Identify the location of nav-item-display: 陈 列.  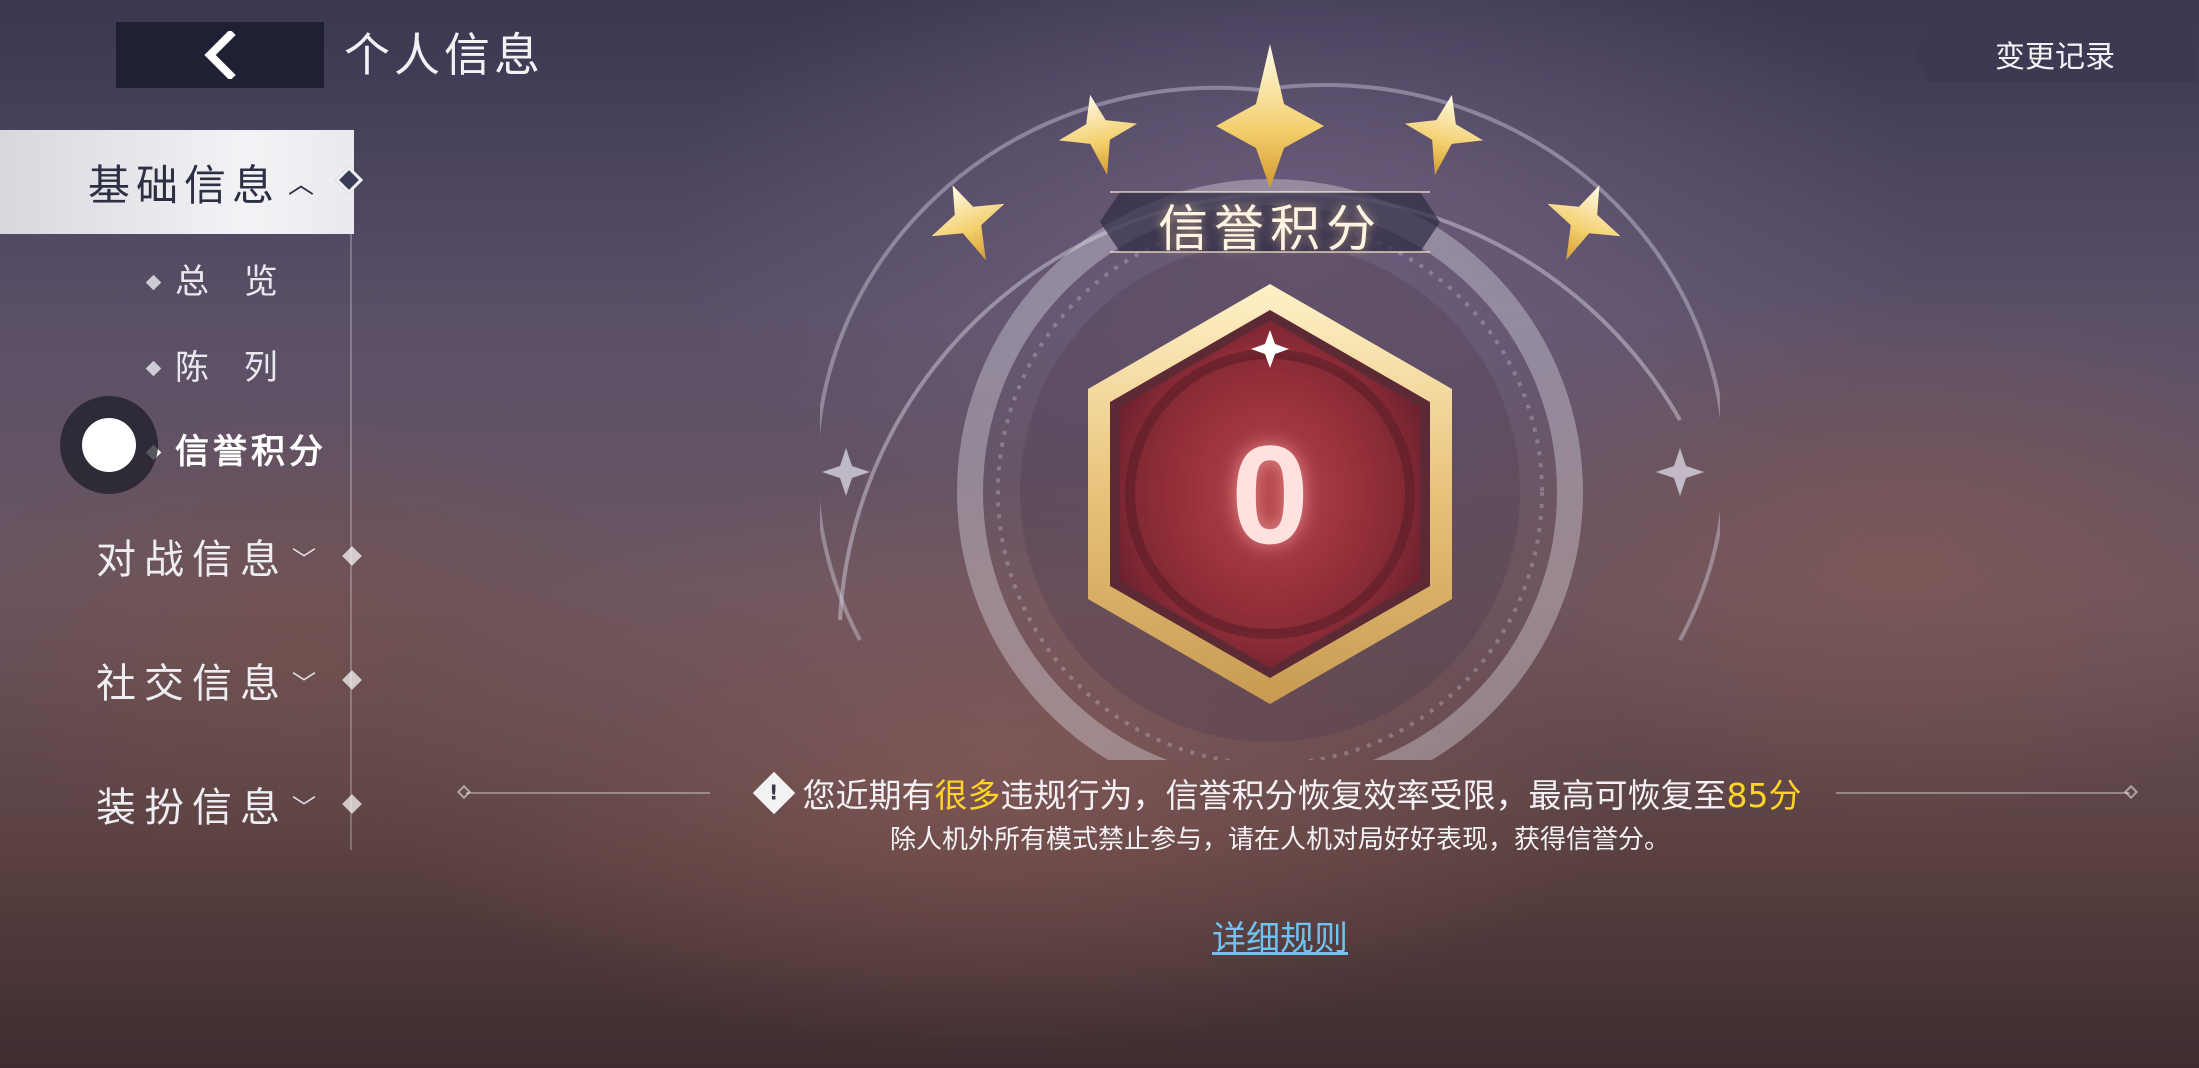
(217, 368).